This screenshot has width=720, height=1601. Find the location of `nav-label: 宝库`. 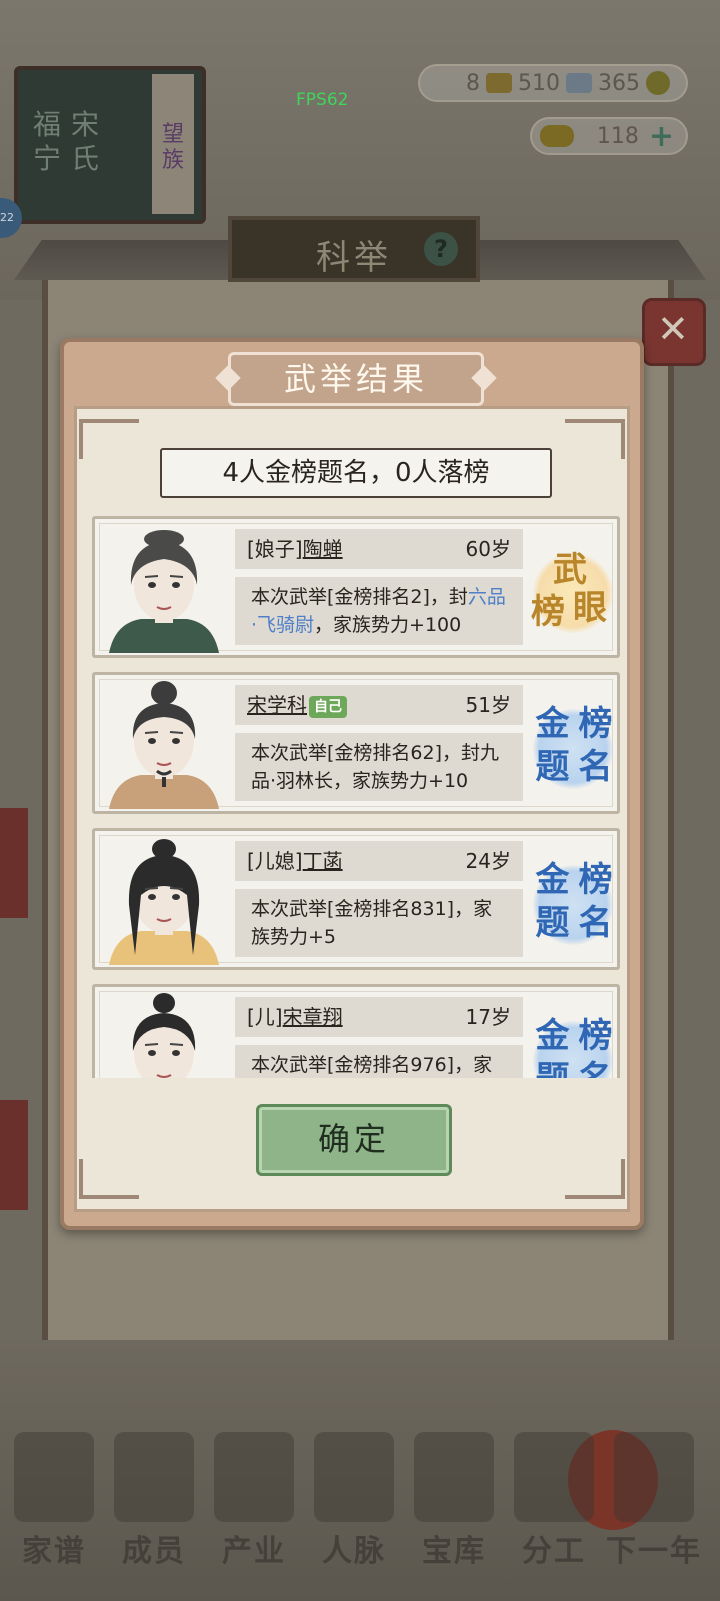

nav-label: 宝库 is located at coordinates (454, 1551).